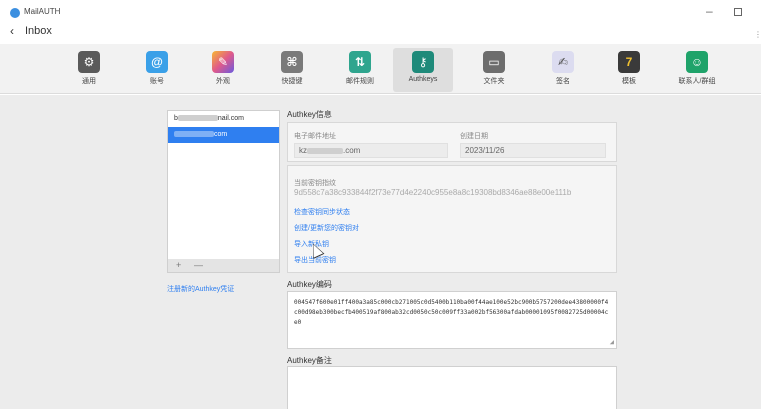 This screenshot has width=761, height=409. I want to click on create-update-keypair-link: 创建/更新您的密钥对, so click(326, 228).